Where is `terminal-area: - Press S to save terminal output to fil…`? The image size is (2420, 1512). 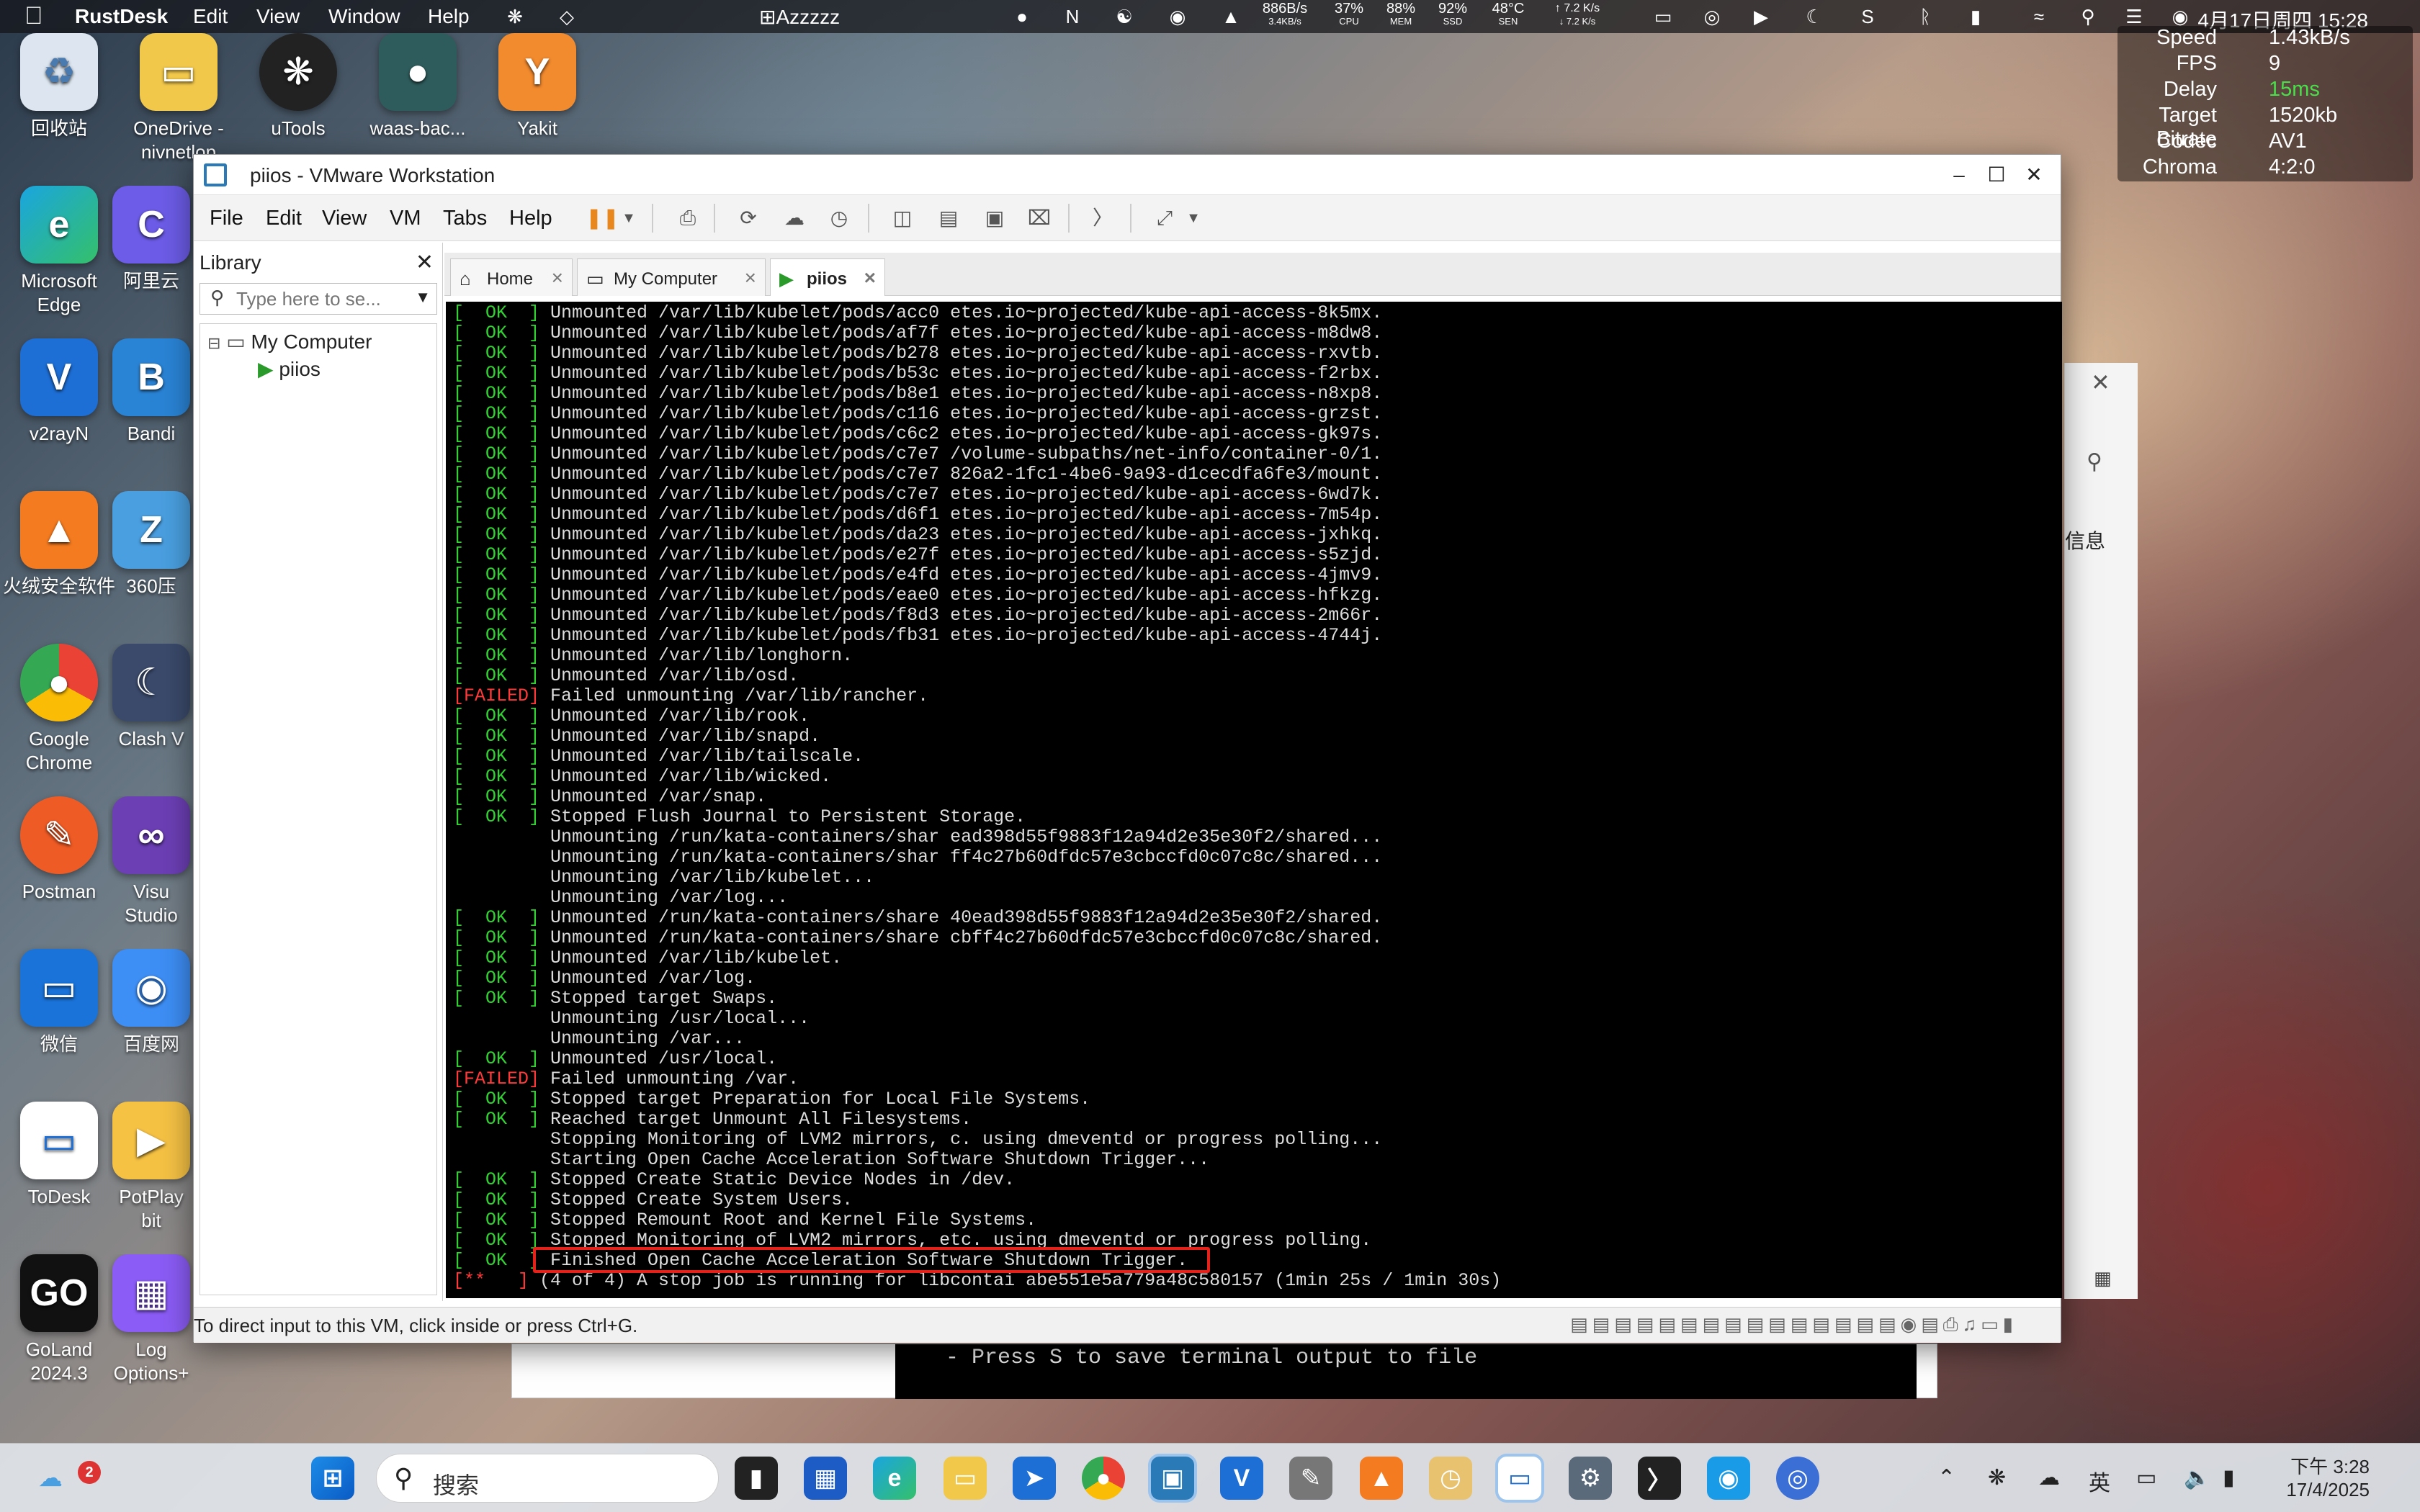 terminal-area: - Press S to save terminal output to fil… is located at coordinates (1406, 1371).